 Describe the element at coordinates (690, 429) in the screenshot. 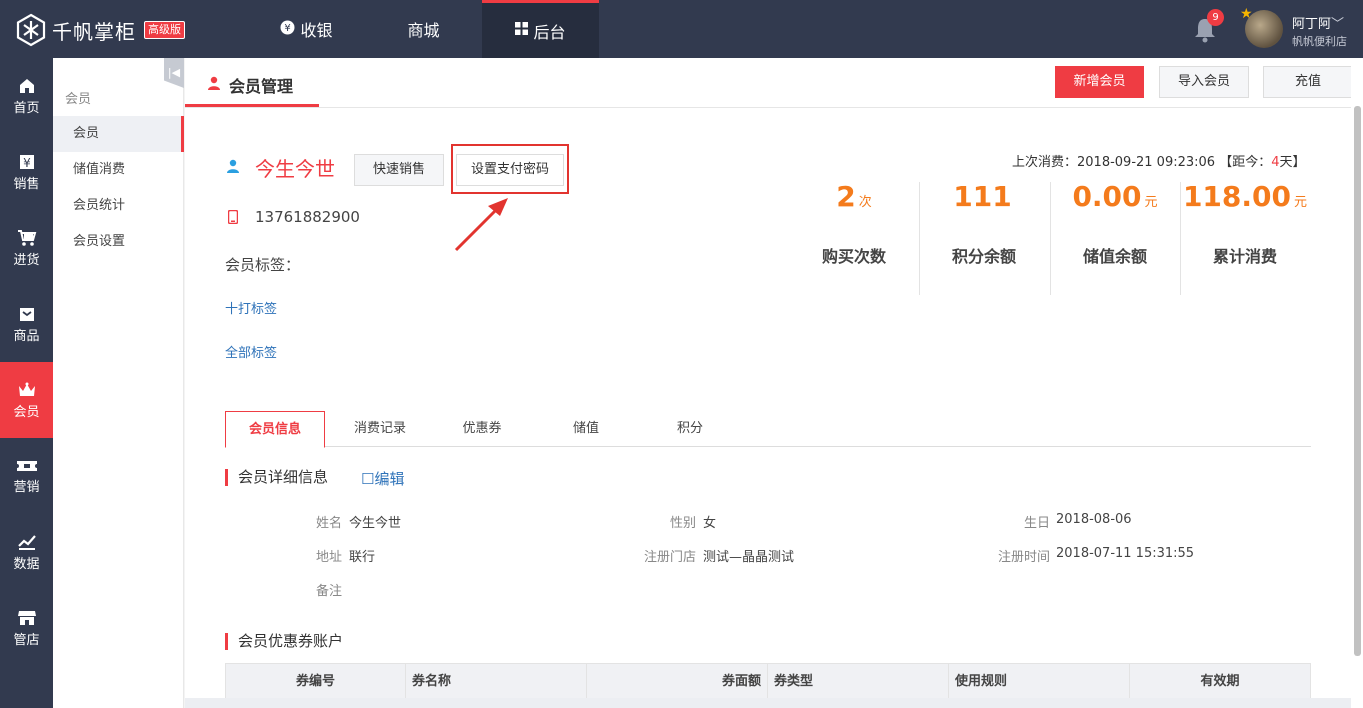

I see `tab-points: 积分` at that location.